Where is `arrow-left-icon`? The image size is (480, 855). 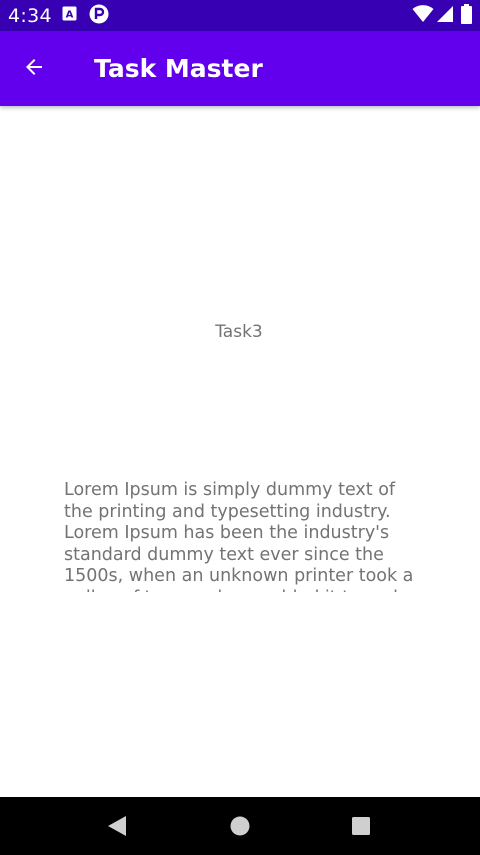 arrow-left-icon is located at coordinates (34, 69).